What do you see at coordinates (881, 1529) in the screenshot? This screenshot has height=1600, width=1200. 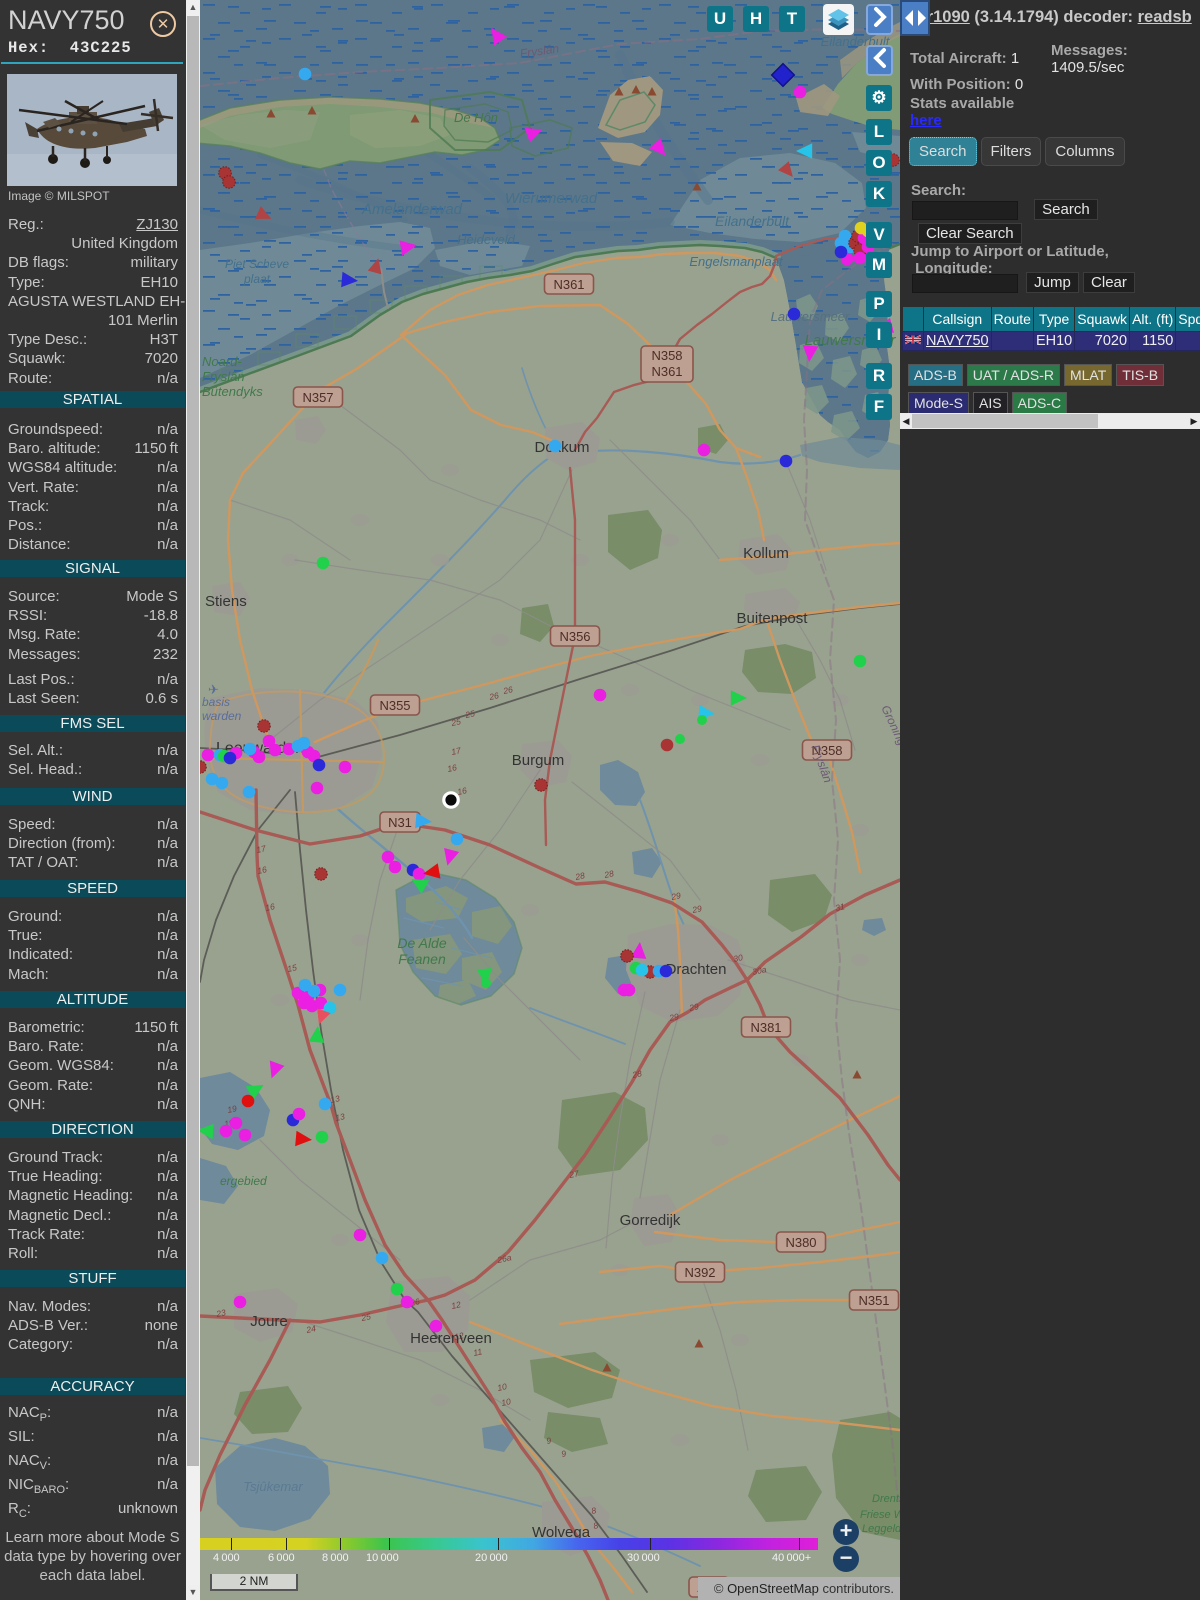 I see `svg-text: Leggelder` at bounding box center [881, 1529].